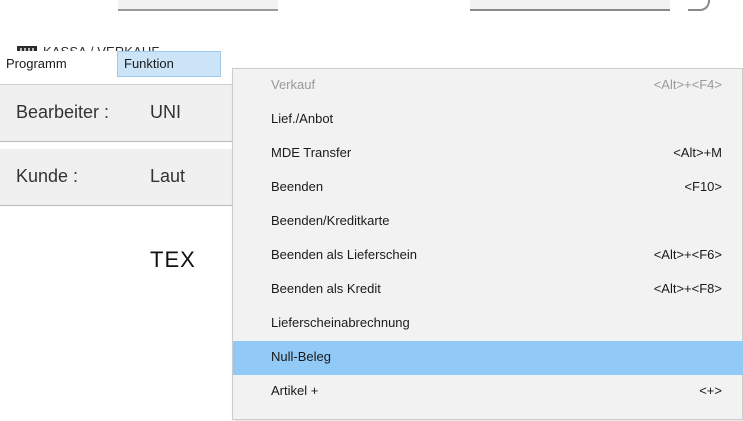 The height and width of the screenshot is (421, 743). I want to click on menu-item-beenden-kredit: Beenden als Kredit <Alt>+<F8>, so click(488, 290).